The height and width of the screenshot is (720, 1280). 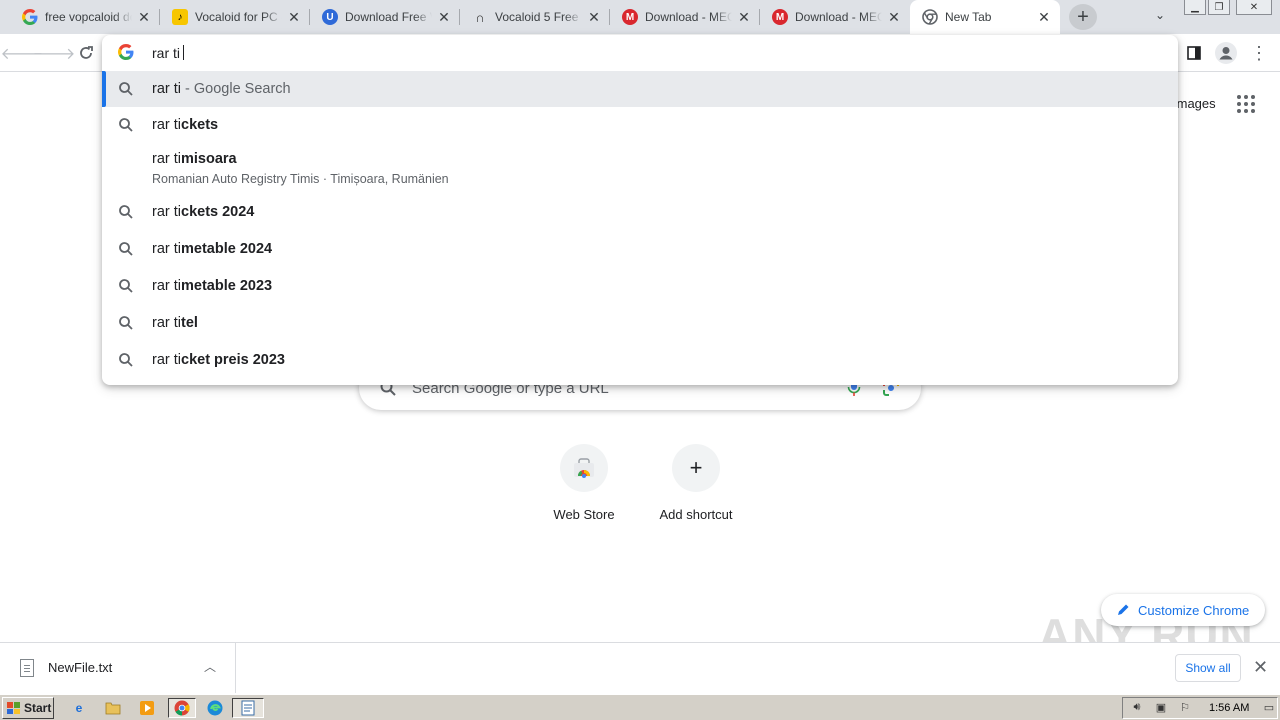 What do you see at coordinates (236, 89) in the screenshot?
I see `suggestion-suffix: - Google Search` at bounding box center [236, 89].